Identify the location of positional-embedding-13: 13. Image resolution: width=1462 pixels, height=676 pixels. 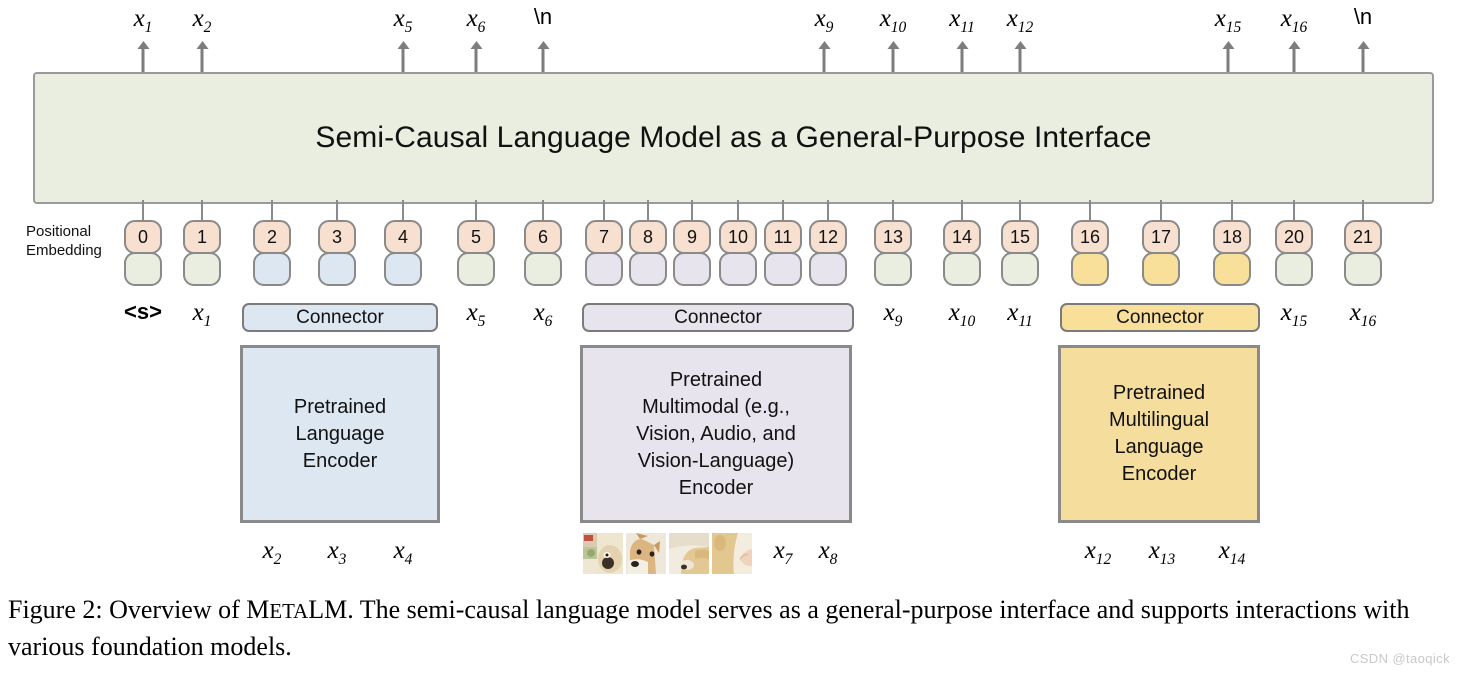
(893, 237).